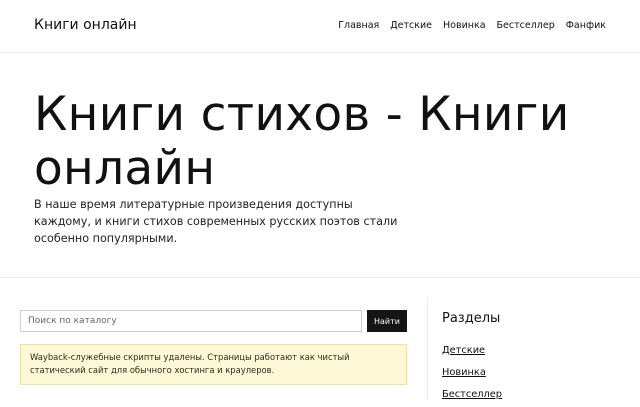 The height and width of the screenshot is (407, 640). I want to click on nav-link-new: Новинка, so click(464, 25).